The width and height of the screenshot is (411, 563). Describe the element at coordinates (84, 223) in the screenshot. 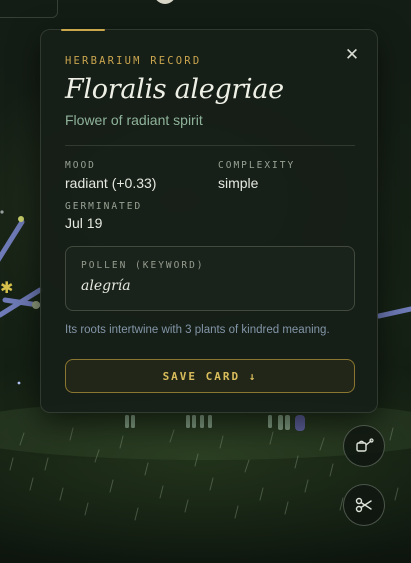

I see `germinated-value: Jul 19` at that location.